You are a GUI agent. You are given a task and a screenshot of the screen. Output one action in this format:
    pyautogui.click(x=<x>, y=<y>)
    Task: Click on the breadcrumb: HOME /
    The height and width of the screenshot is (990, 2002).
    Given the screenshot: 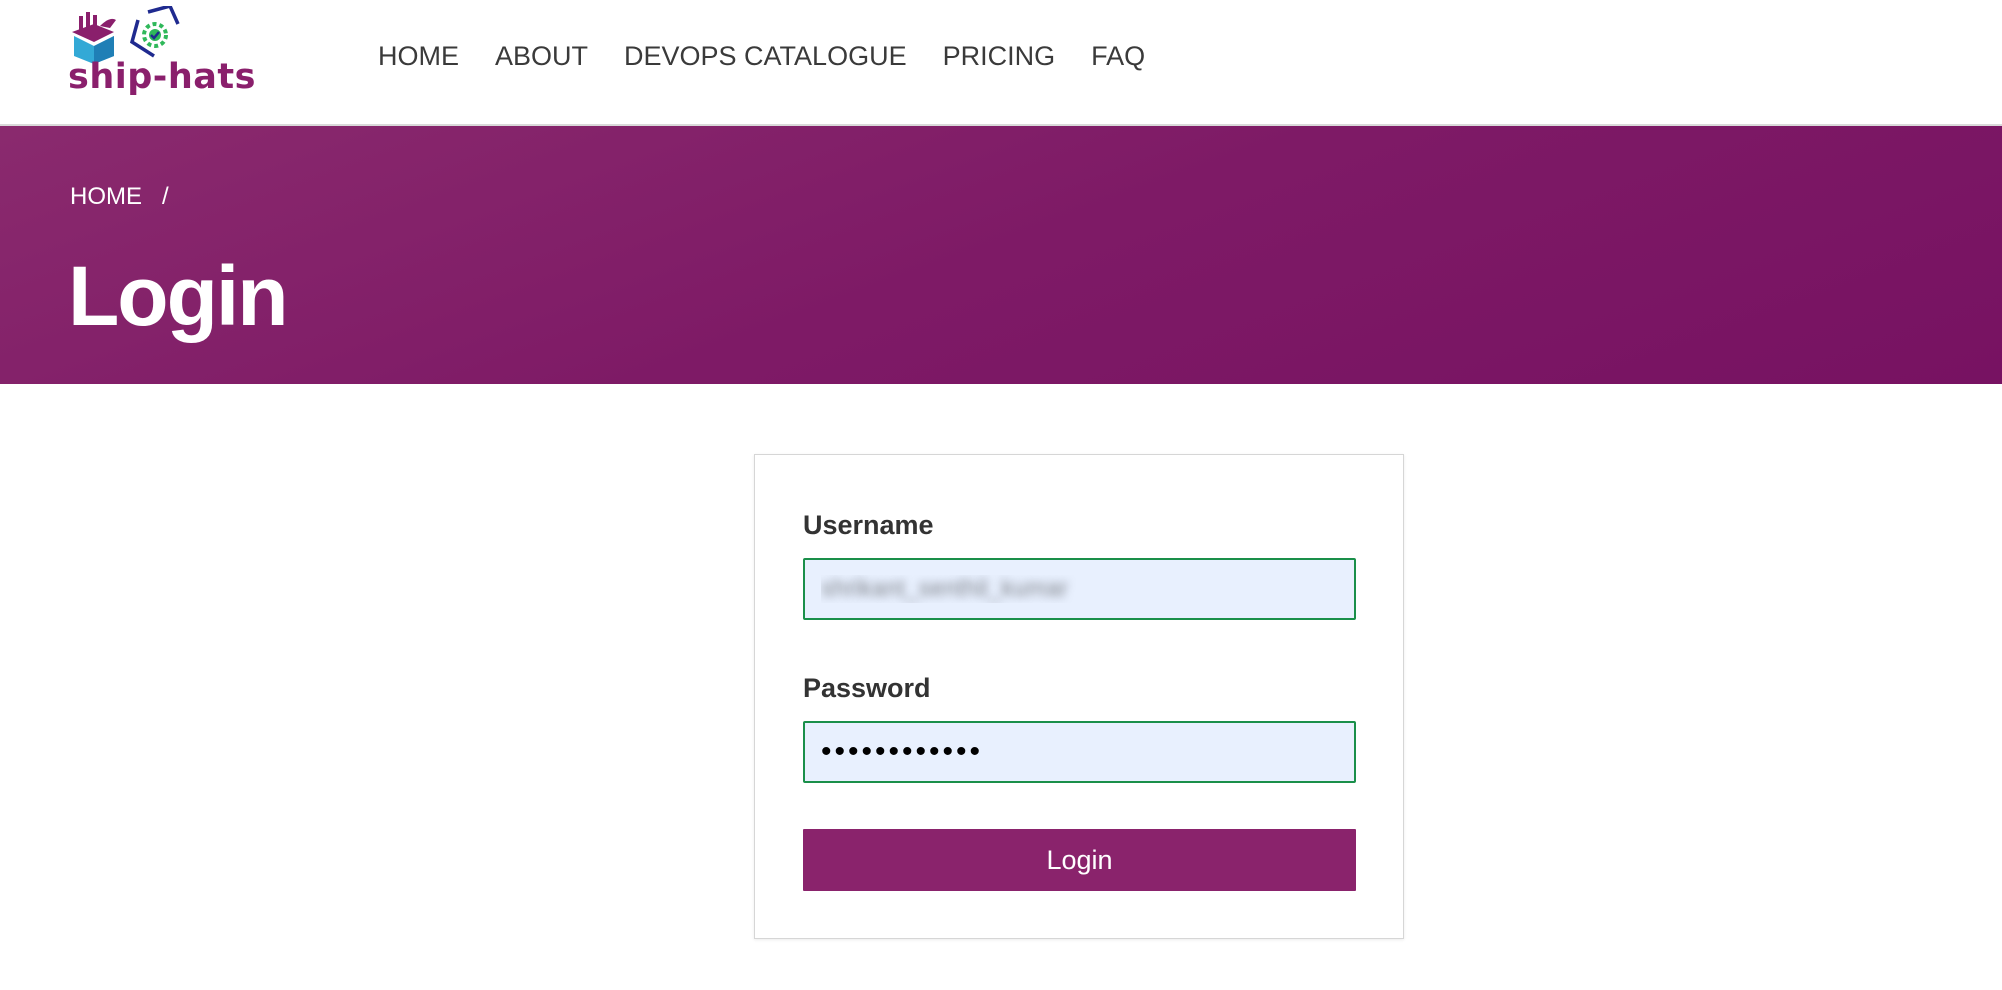 What is the action you would take?
    pyautogui.click(x=119, y=197)
    